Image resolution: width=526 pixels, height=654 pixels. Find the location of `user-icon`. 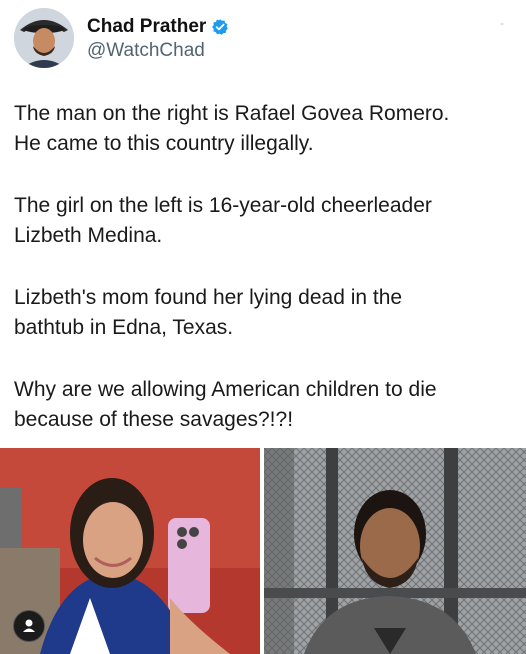

user-icon is located at coordinates (29, 625).